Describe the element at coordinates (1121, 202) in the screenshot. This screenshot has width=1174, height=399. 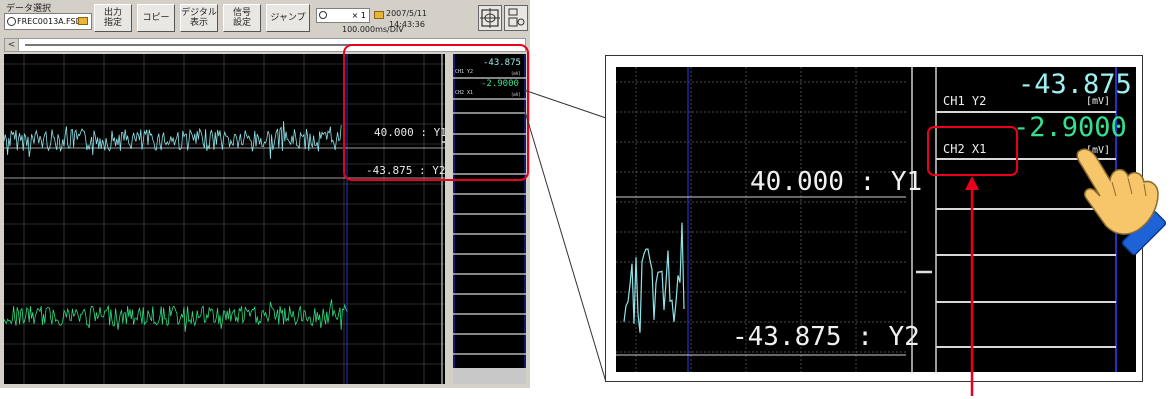
I see `pointing-hand-icon` at that location.